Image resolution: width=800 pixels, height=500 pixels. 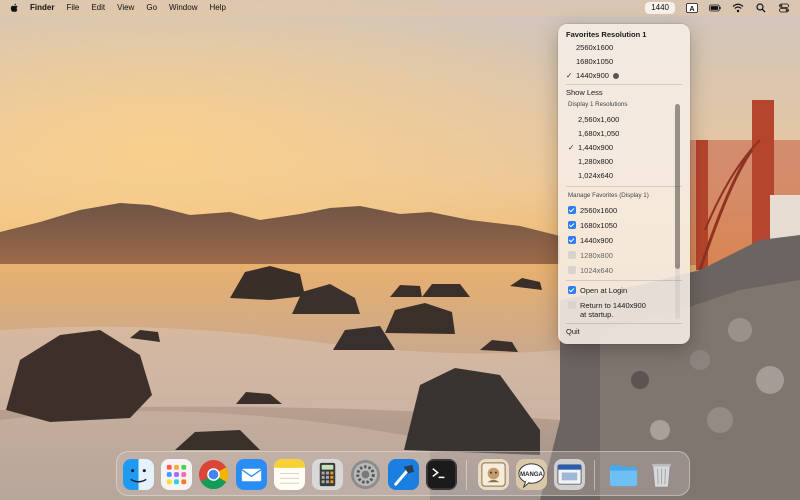 What do you see at coordinates (42, 8) in the screenshot?
I see `menu-app-finder: Finder` at bounding box center [42, 8].